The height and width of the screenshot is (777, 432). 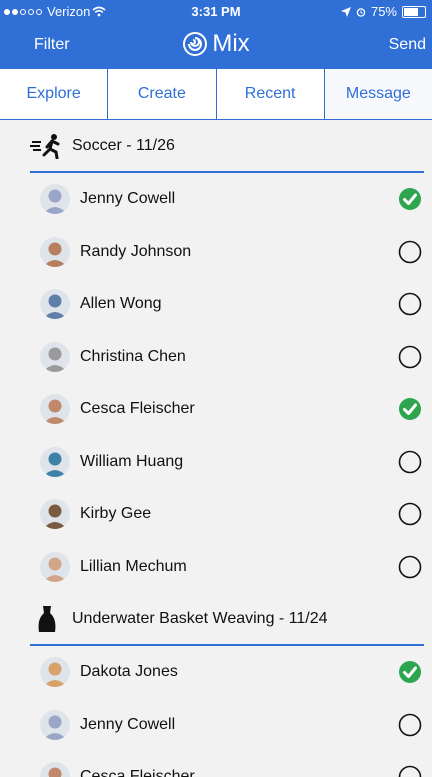 I want to click on tab-recent: Recent, so click(x=271, y=94).